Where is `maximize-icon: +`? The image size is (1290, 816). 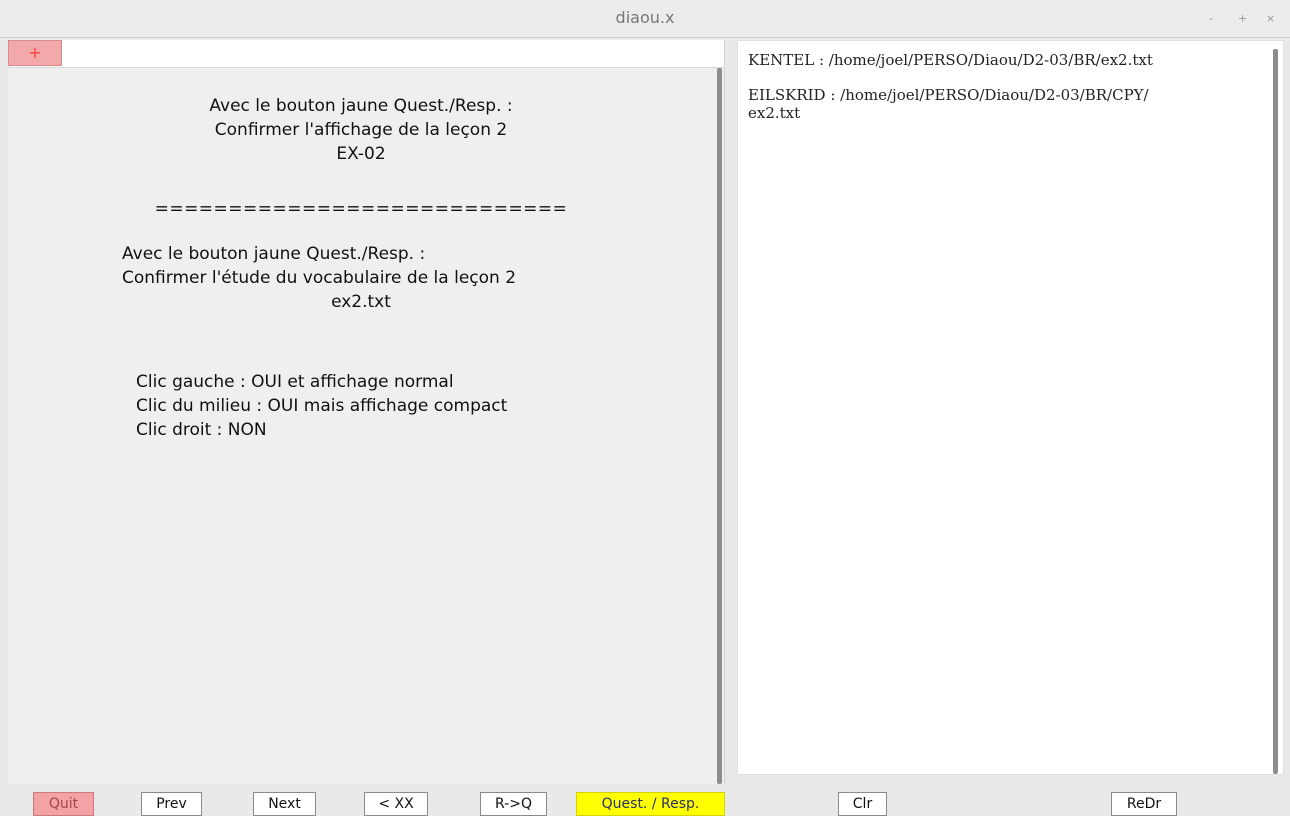 maximize-icon: + is located at coordinates (1242, 18).